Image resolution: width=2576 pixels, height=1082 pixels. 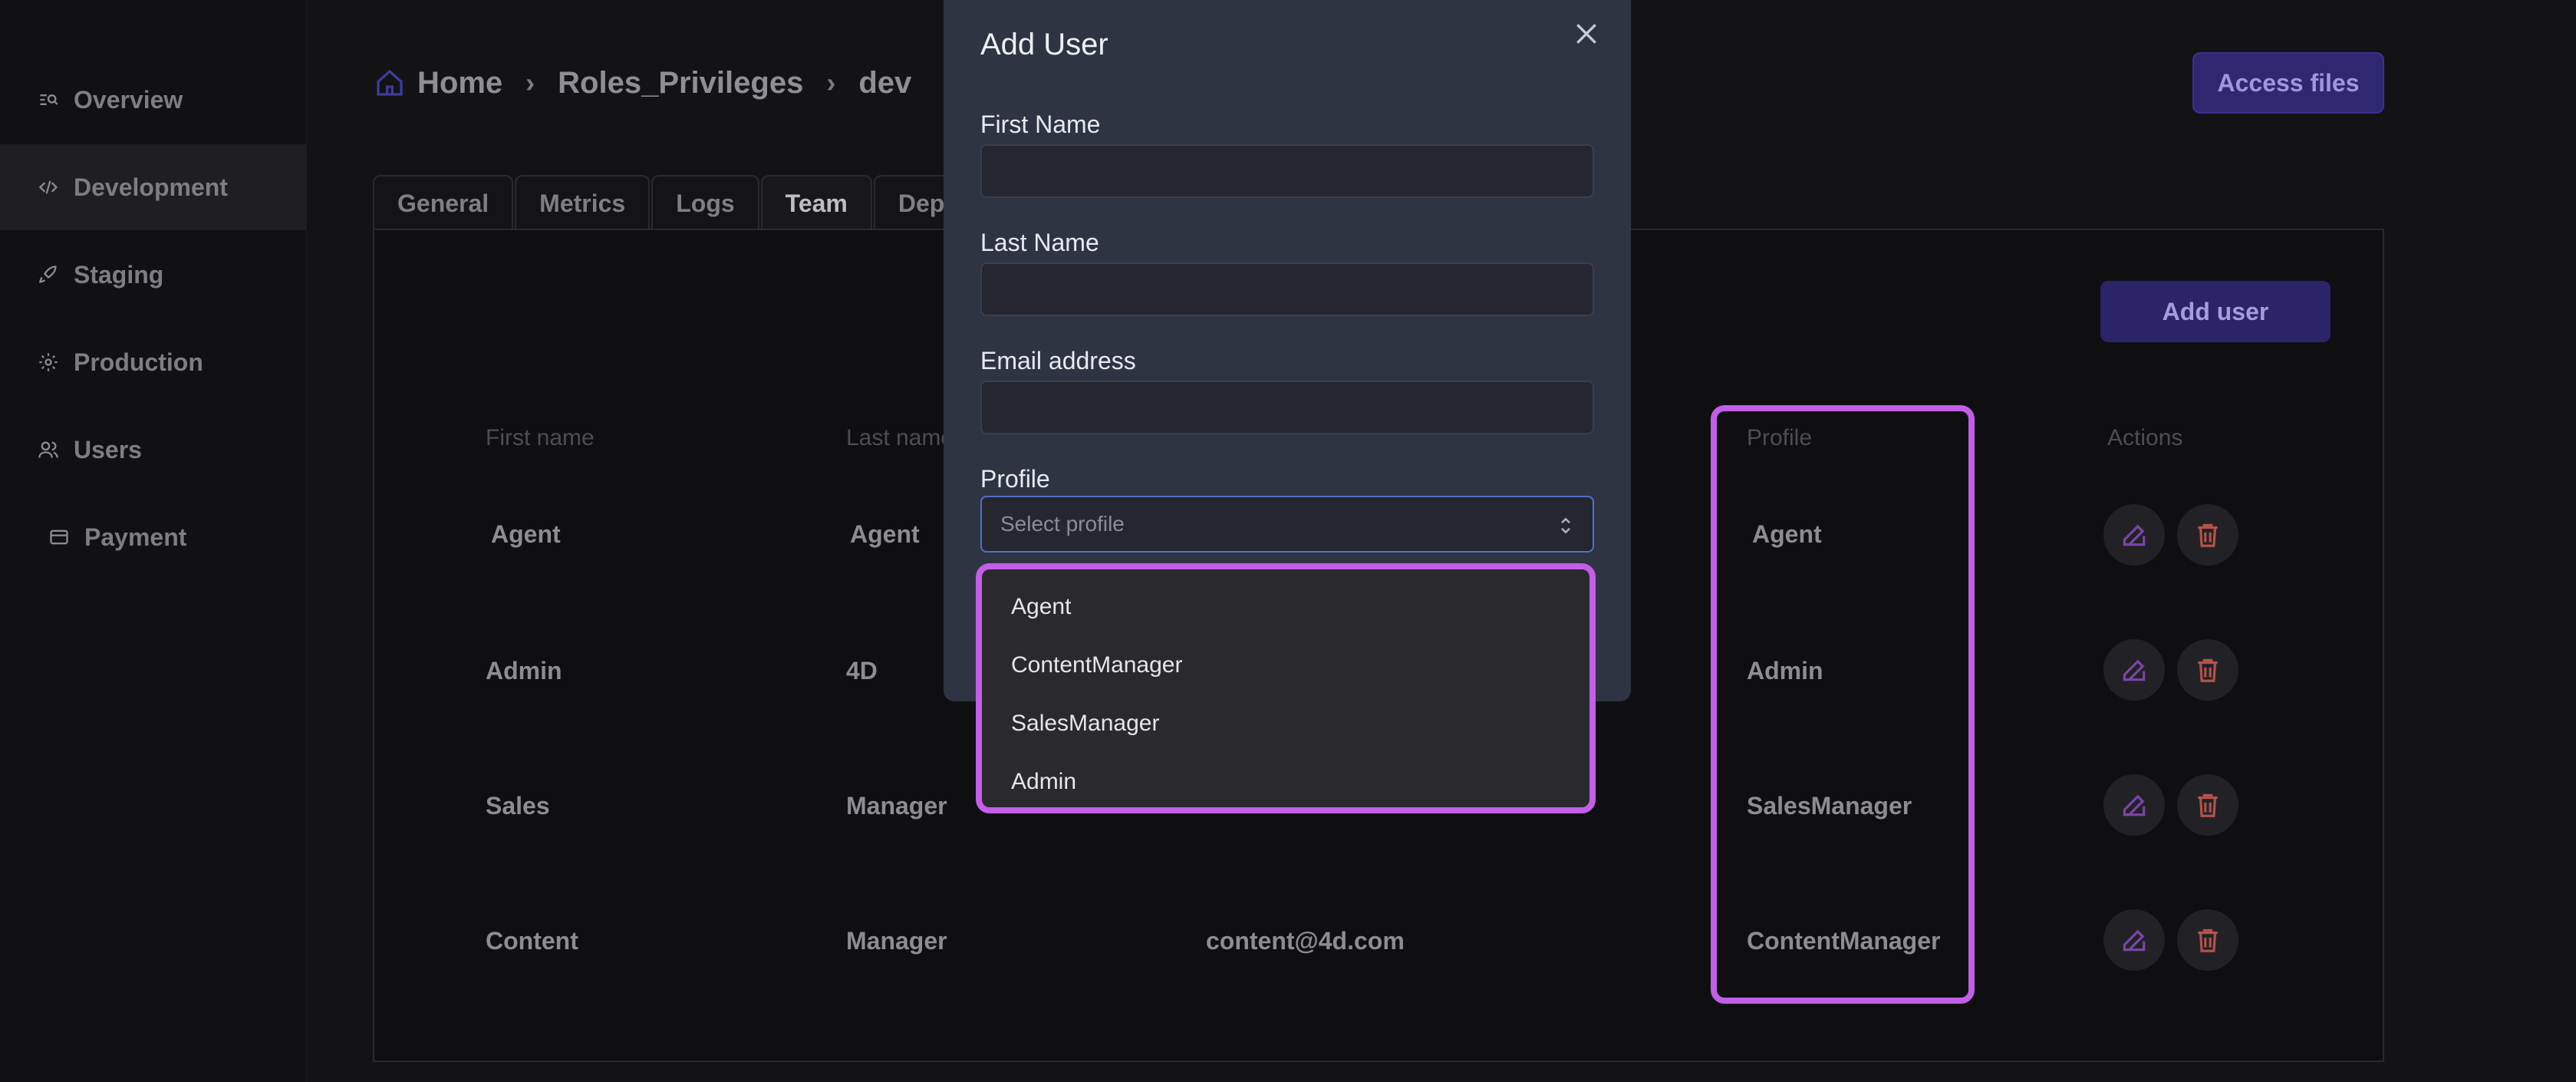 What do you see at coordinates (128, 99) in the screenshot?
I see `sidebar-item-label: Overview` at bounding box center [128, 99].